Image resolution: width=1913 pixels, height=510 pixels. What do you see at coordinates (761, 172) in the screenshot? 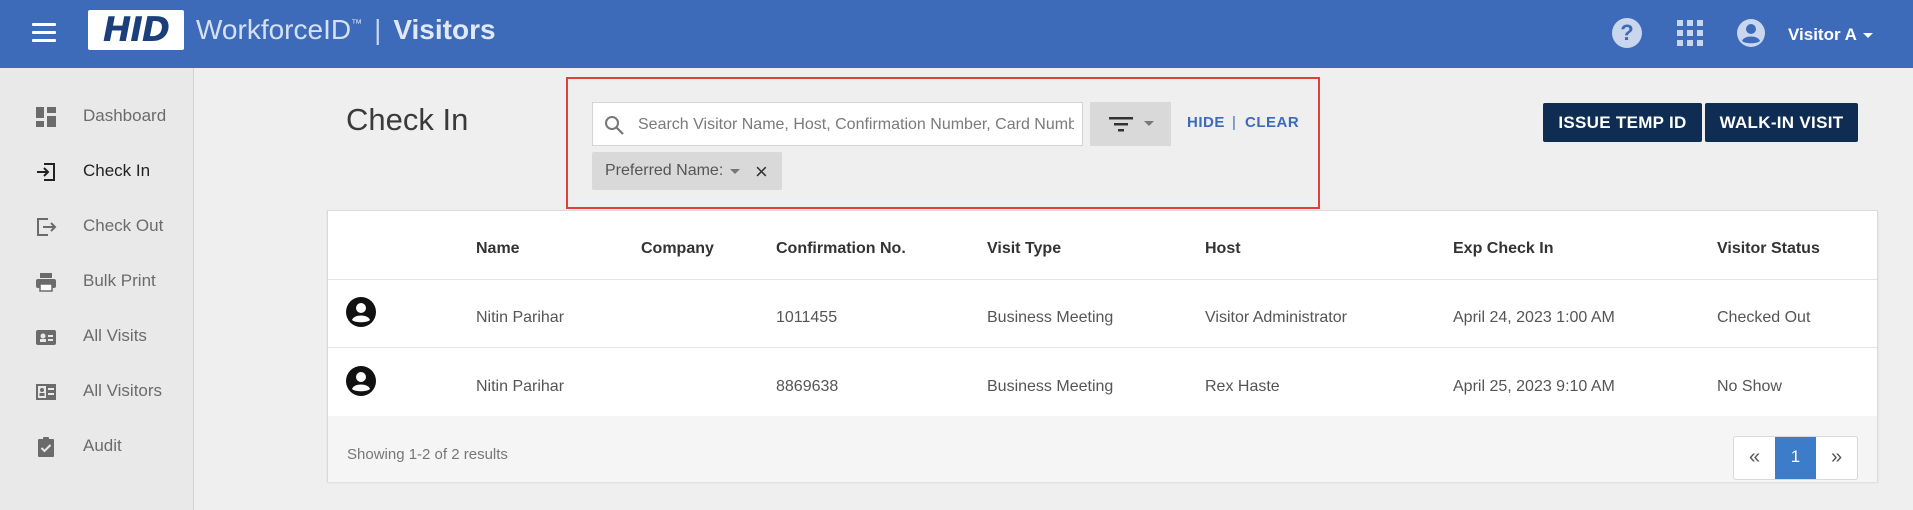
I see `close-icon: ×` at bounding box center [761, 172].